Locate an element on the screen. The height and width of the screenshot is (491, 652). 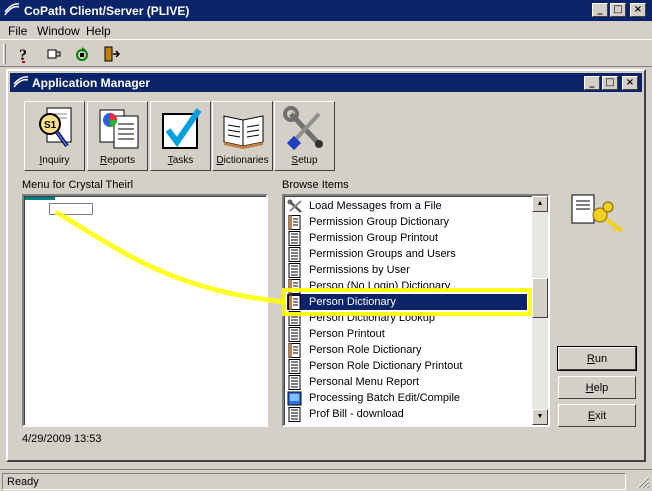
list-item-label: Person Role Dictionary Printout is located at coordinates (386, 366).